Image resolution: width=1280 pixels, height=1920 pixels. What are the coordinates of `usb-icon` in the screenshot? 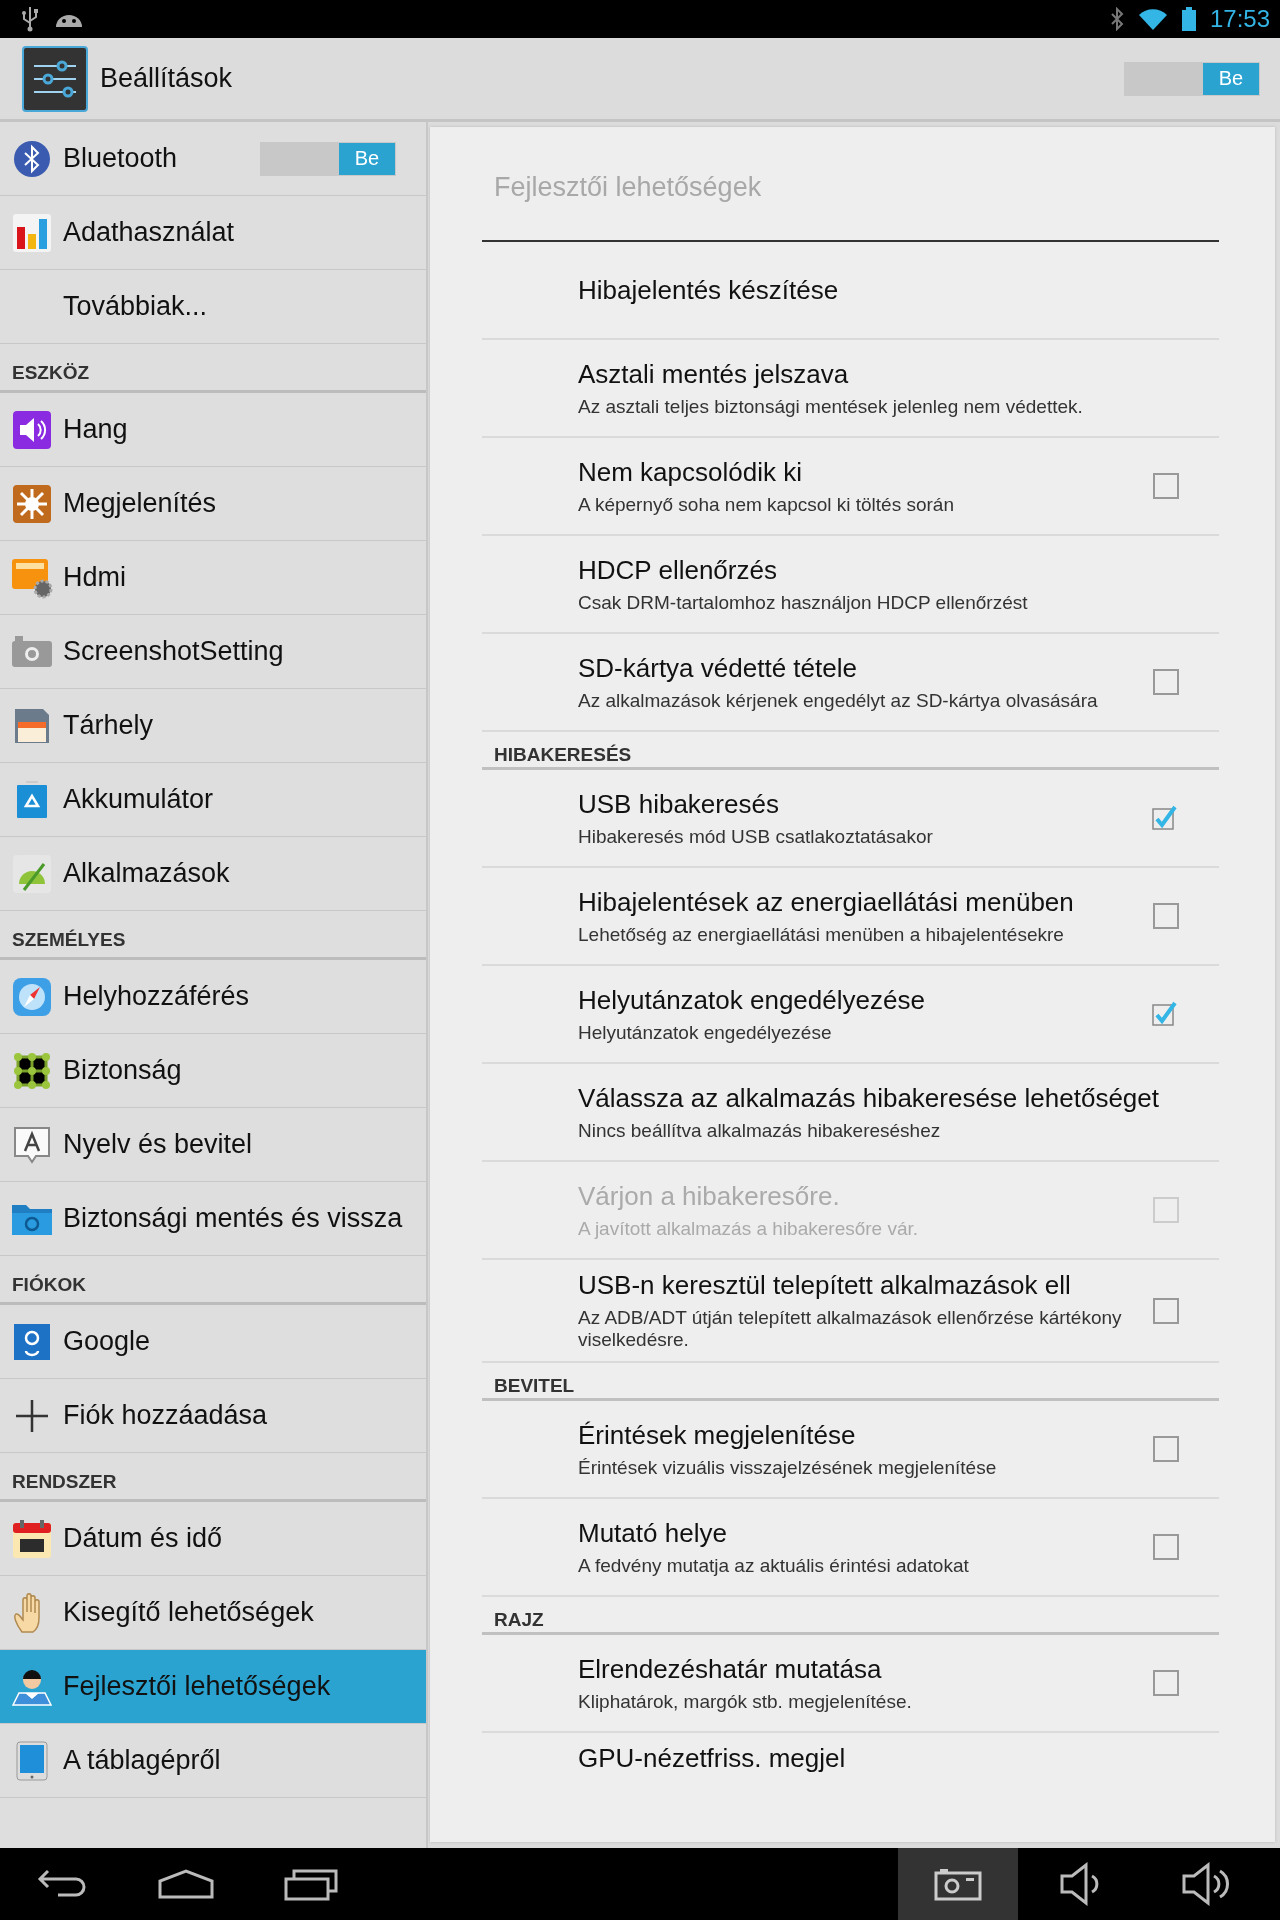 It's located at (30, 19).